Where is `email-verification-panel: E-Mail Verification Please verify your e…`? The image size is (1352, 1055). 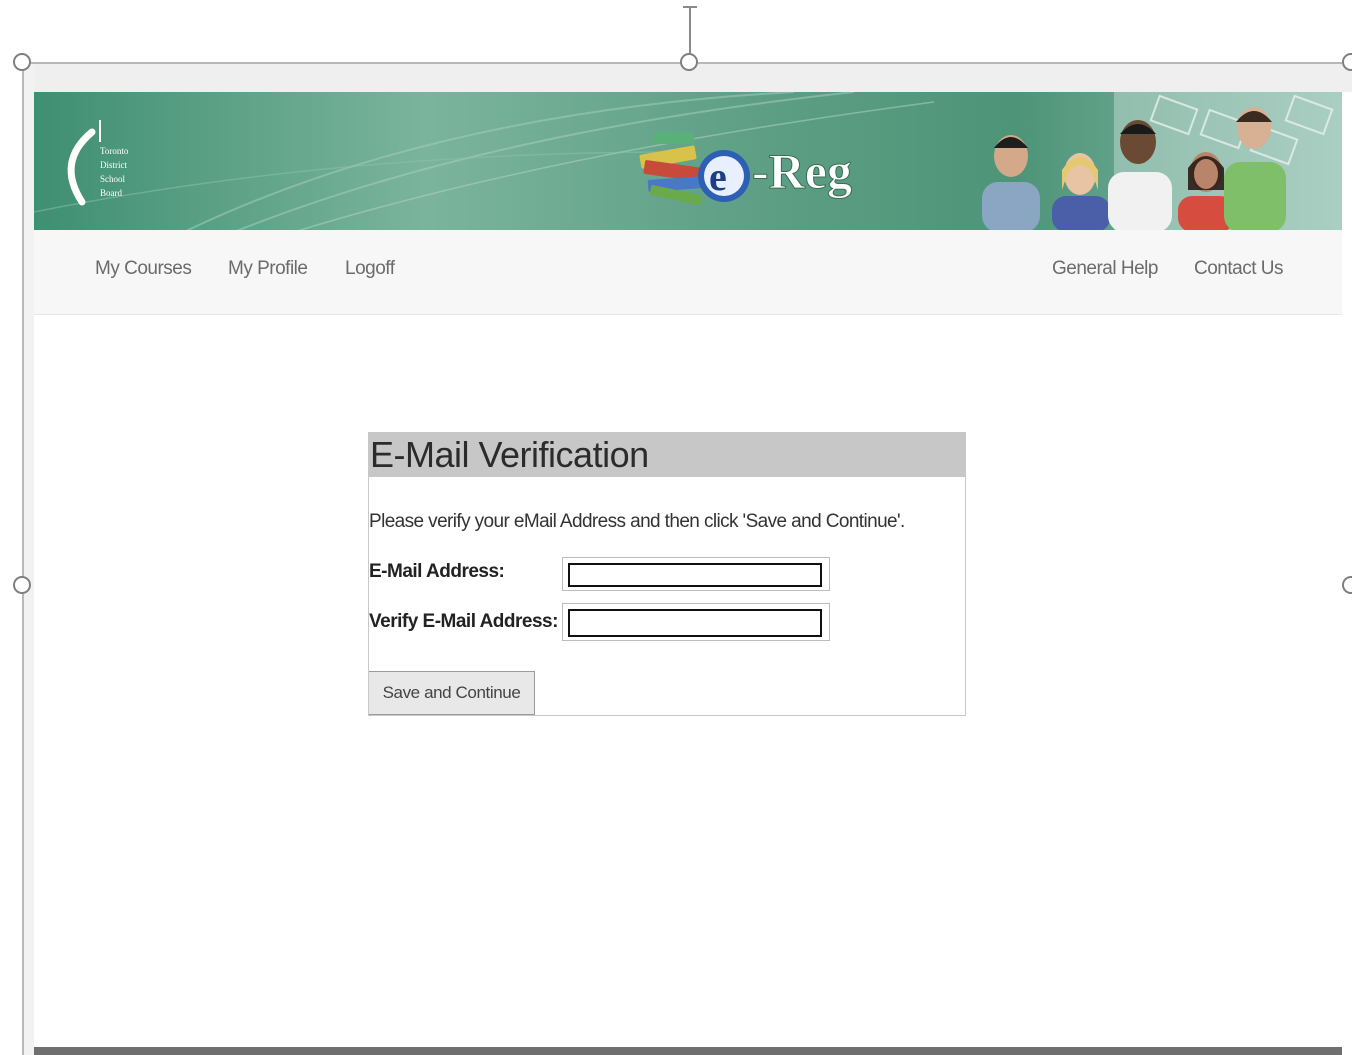 email-verification-panel: E-Mail Verification Please verify your e… is located at coordinates (667, 574).